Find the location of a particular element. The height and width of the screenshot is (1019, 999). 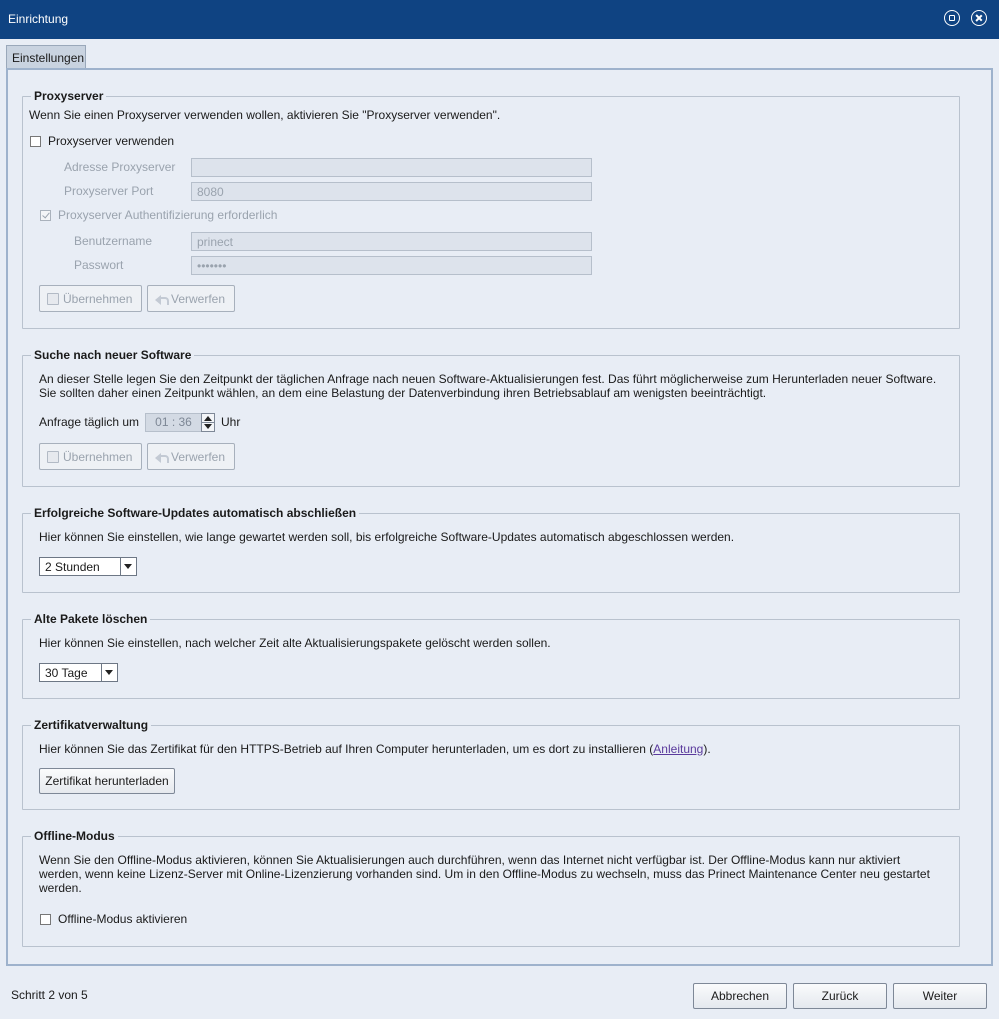

offline-mode-checkbox is located at coordinates (45, 919).